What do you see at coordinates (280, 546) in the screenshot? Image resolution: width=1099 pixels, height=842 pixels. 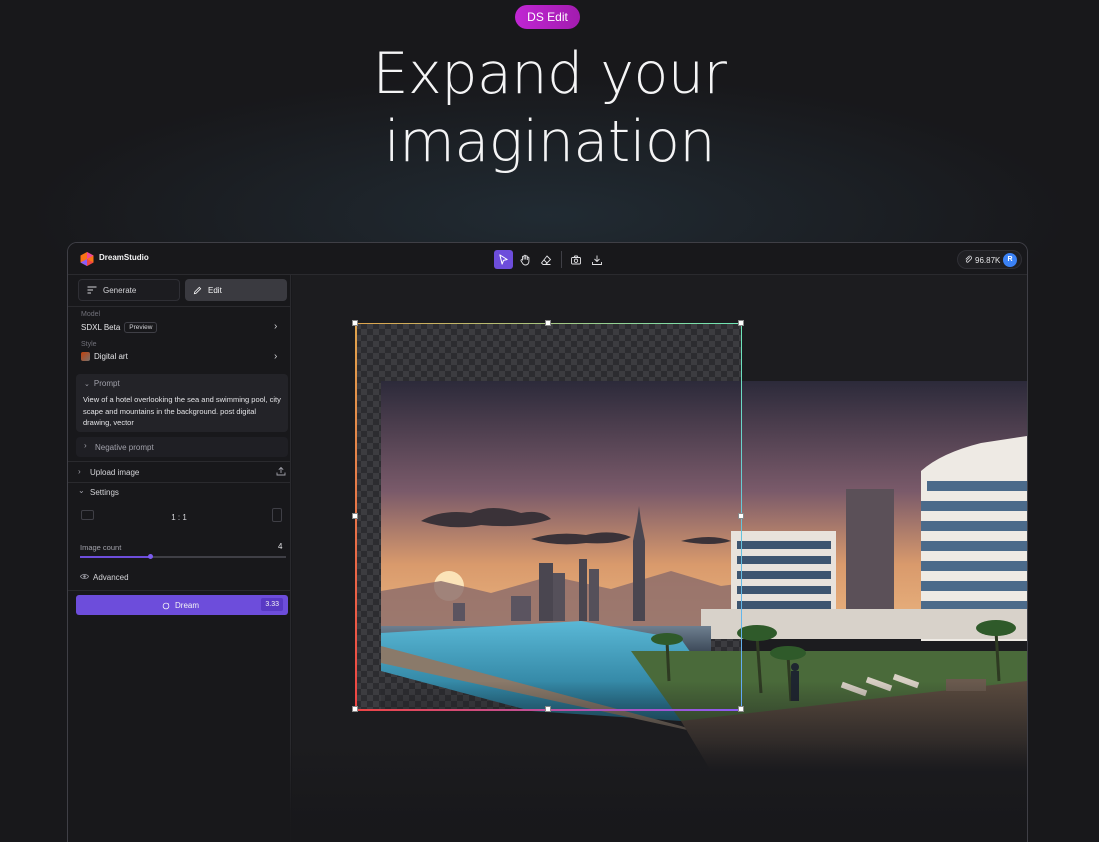 I see `image-count-value: 4` at bounding box center [280, 546].